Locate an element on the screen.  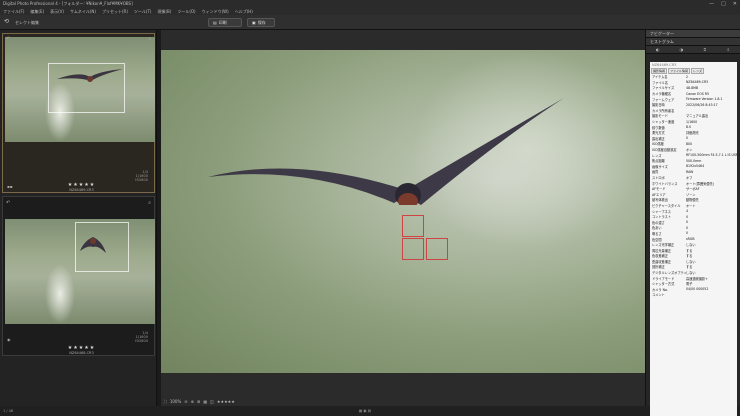
info-key: AFモード is located at coordinates (659, 189).